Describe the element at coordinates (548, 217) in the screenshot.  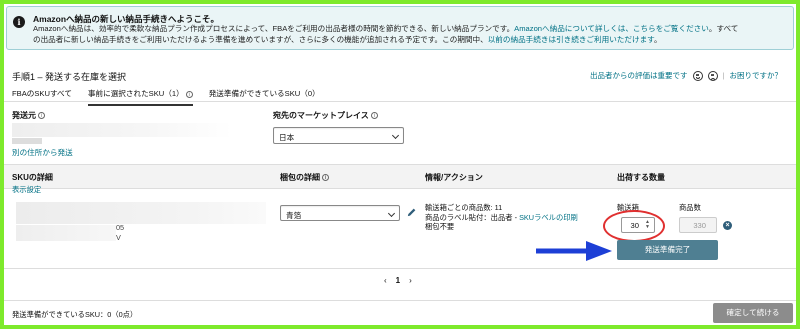
I see `print-sku-label-link: SKUラベルの印刷` at that location.